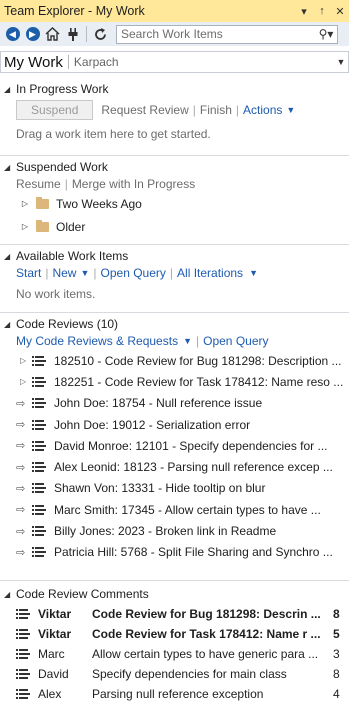 This screenshot has height=718, width=349. Describe the element at coordinates (174, 324) in the screenshot. I see `code-reviews-header: ◢ Code Reviews (10)` at that location.